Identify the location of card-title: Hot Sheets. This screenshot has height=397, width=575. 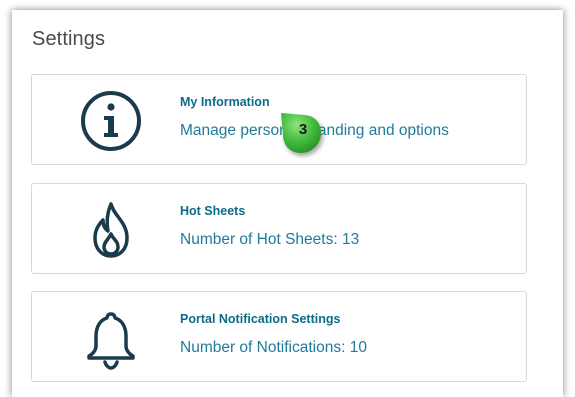
(213, 211).